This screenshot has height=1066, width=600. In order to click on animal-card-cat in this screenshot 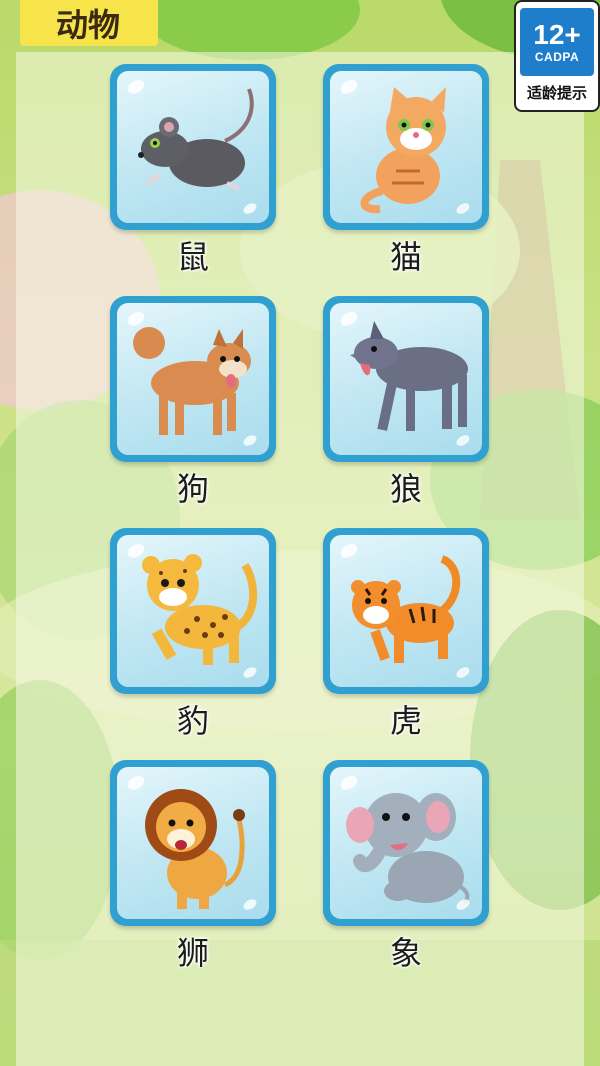, I will do `click(406, 147)`.